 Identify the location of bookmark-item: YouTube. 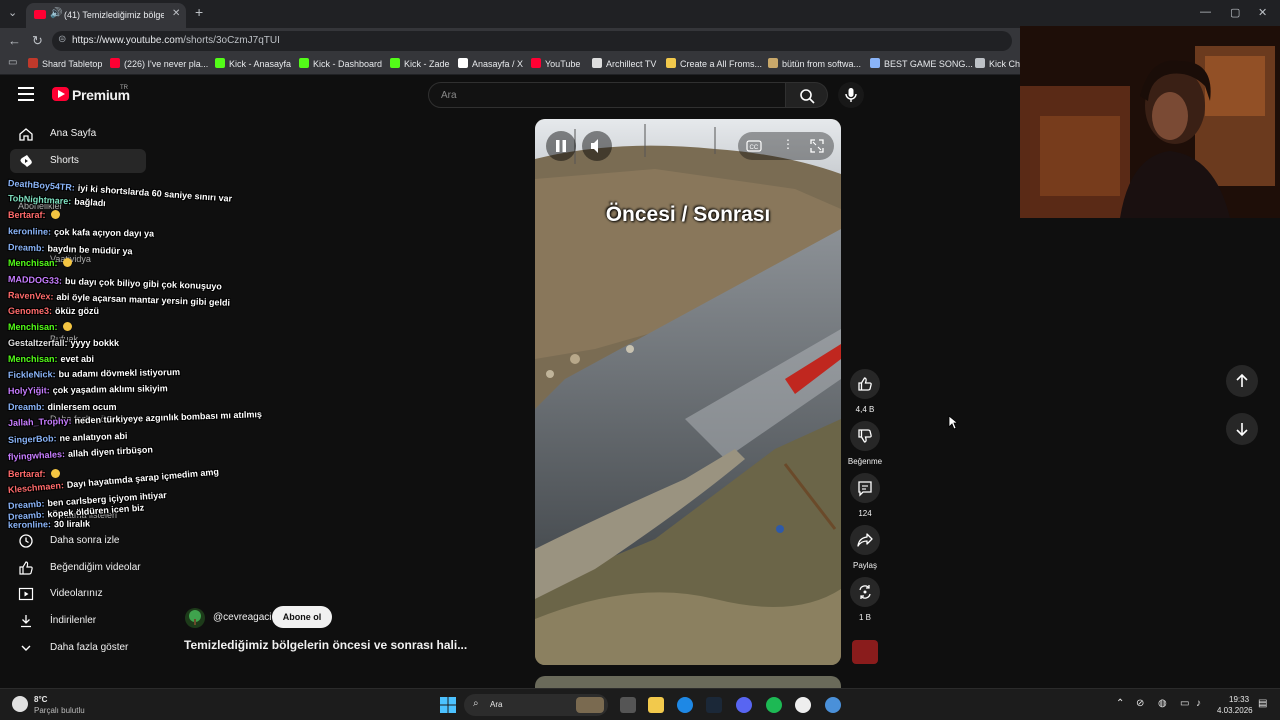
(555, 63).